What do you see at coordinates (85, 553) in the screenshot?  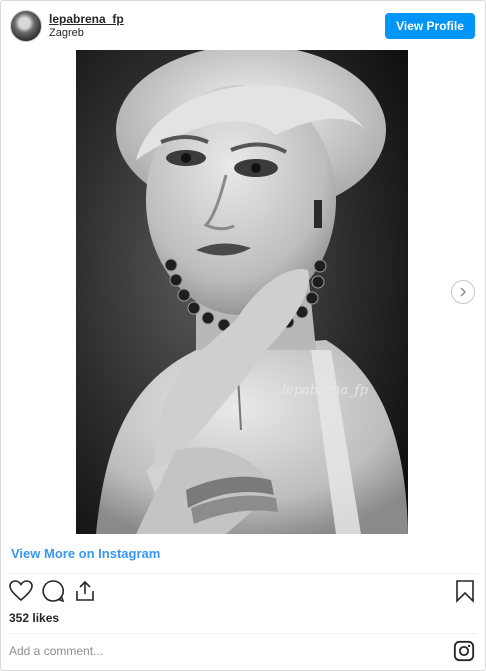 I see `view-more-link: View More on Instagram` at bounding box center [85, 553].